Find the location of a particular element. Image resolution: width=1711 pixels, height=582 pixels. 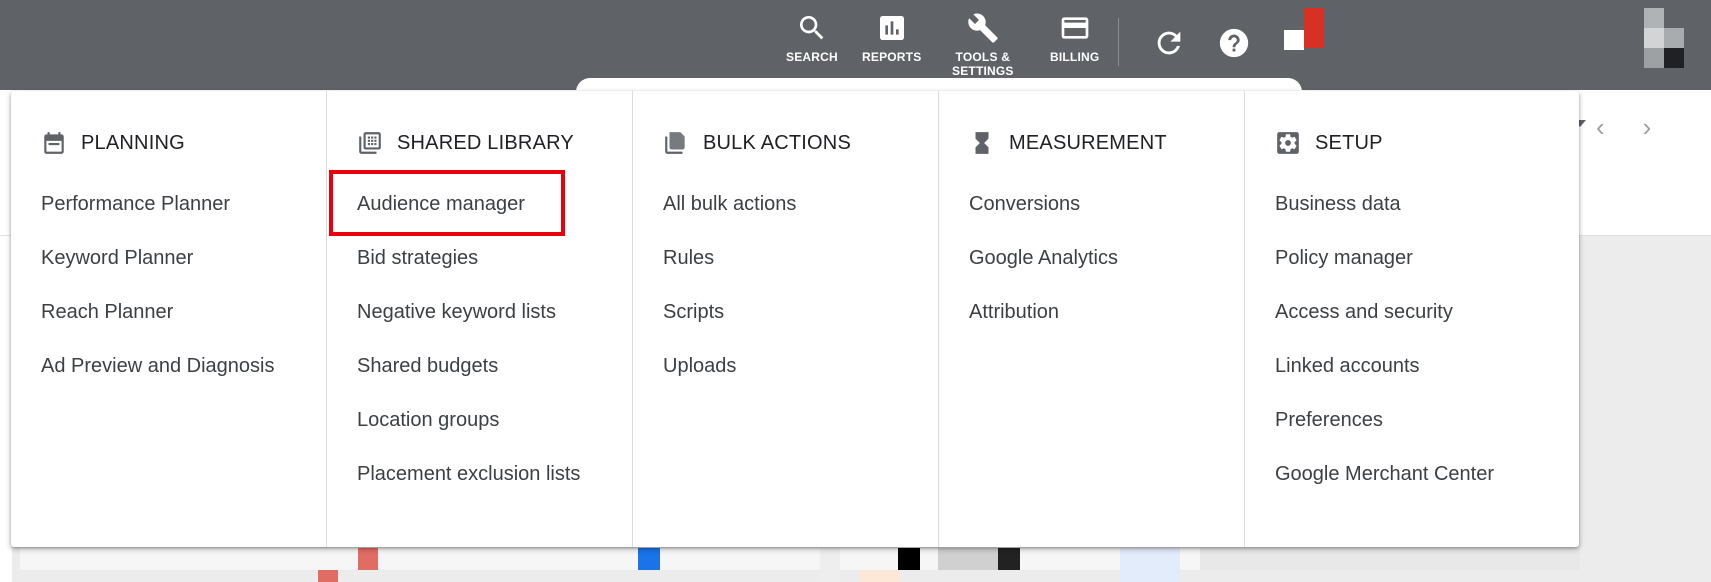

settings-icon is located at coordinates (1288, 143).